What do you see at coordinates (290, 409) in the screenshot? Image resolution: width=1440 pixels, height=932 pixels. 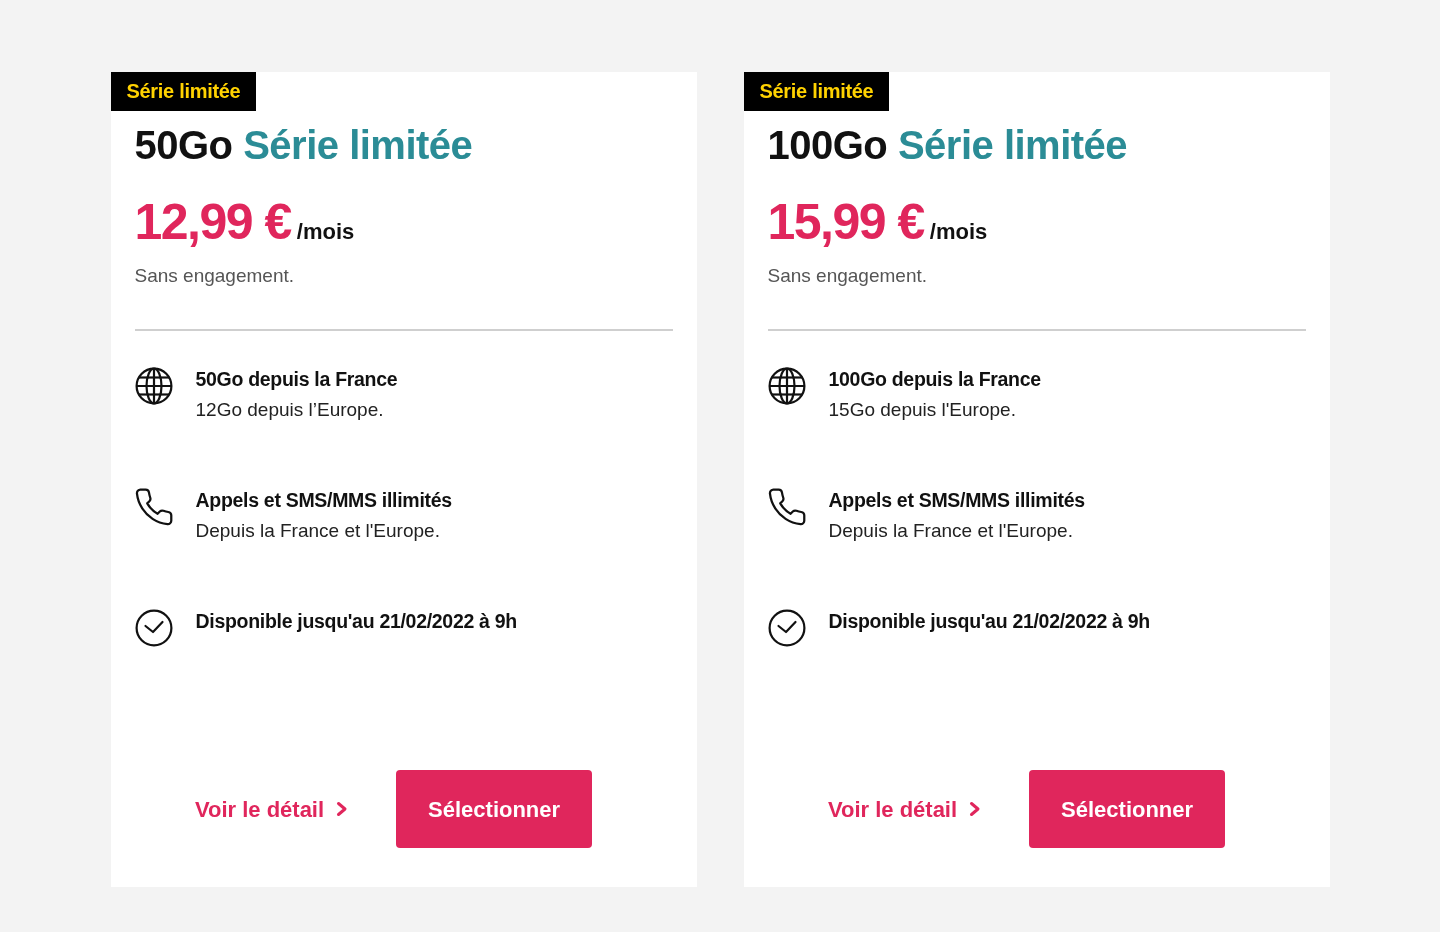 I see `feature-detail: 12Go depuis l’Europe.` at bounding box center [290, 409].